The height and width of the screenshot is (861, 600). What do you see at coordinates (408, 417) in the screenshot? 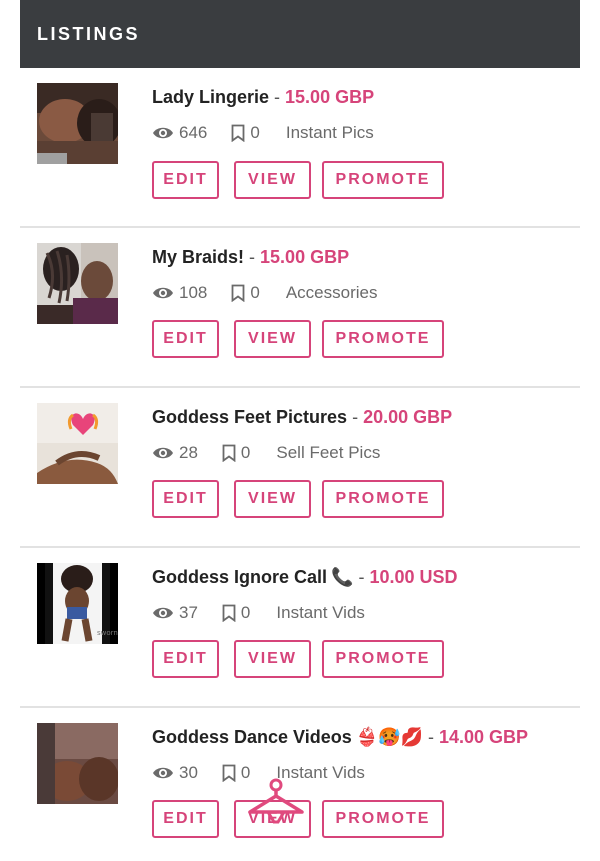
I see `listing-price: 20.00 GBP` at bounding box center [408, 417].